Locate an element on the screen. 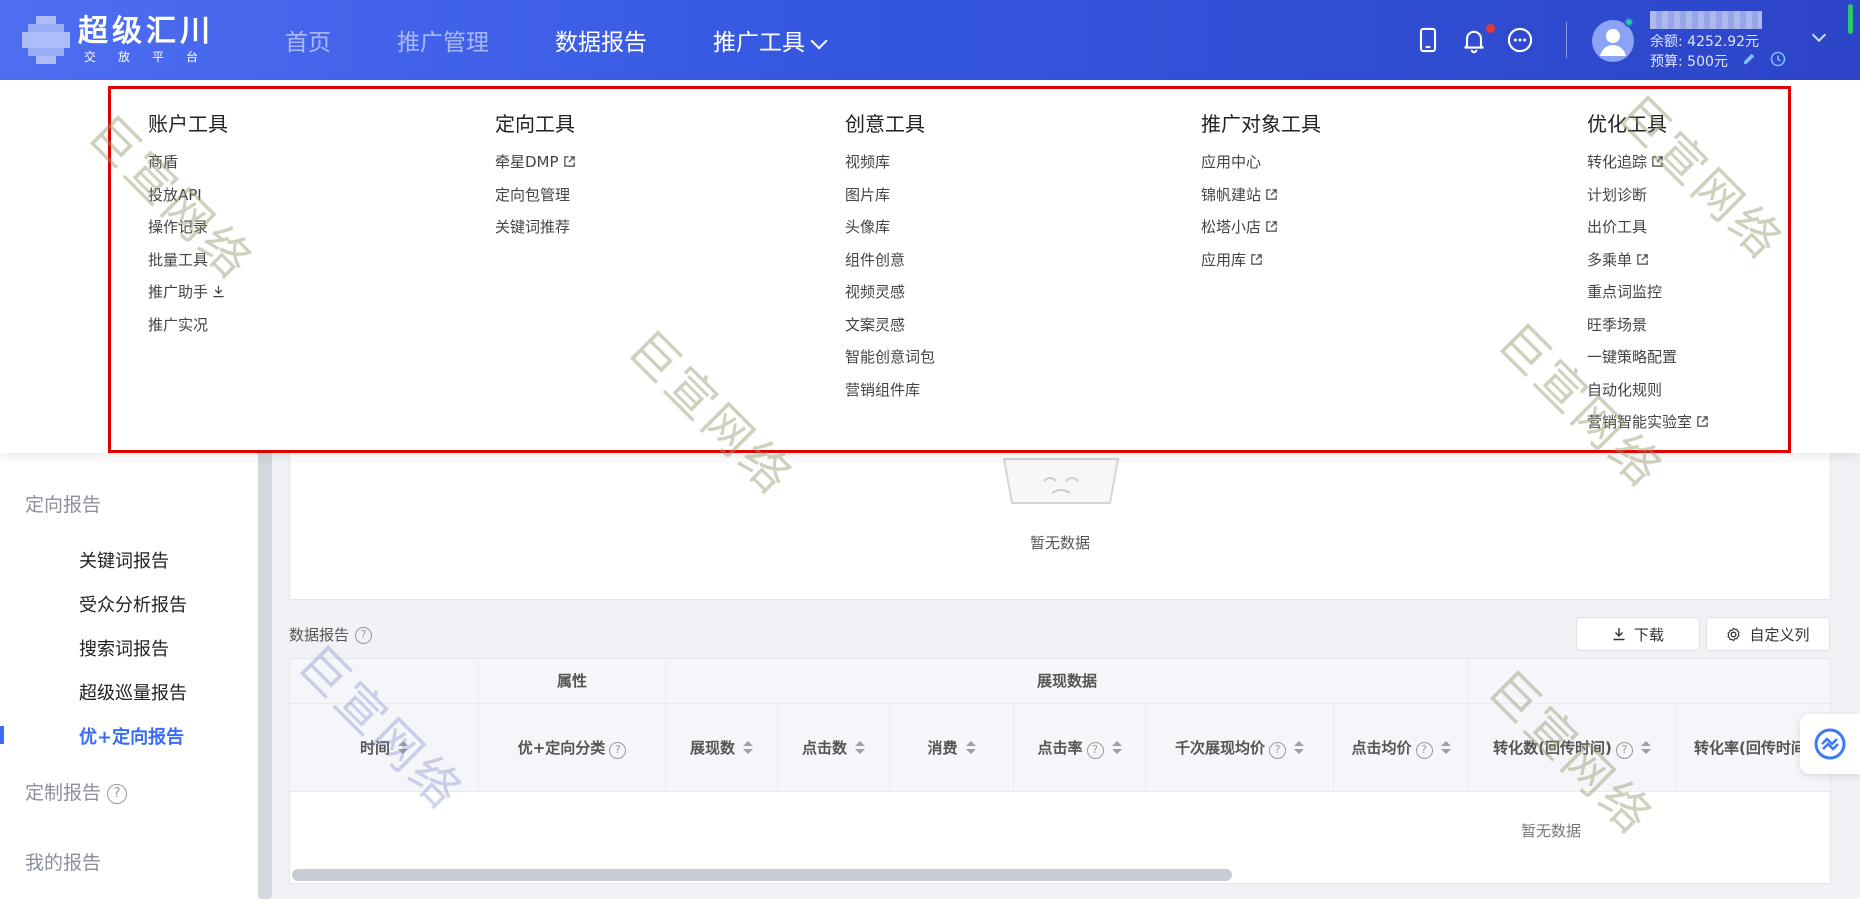  budget-text: 预算: 500元 is located at coordinates (1689, 62).